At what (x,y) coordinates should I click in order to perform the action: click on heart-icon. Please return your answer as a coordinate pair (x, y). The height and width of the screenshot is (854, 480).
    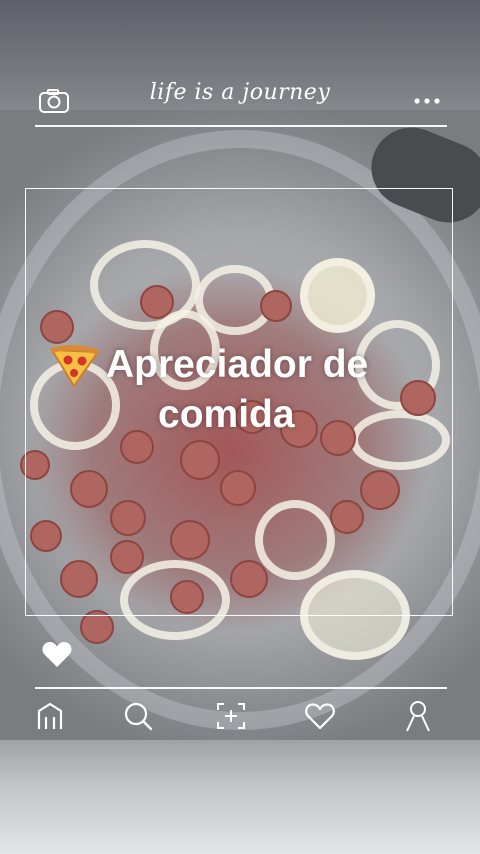
    Looking at the image, I should click on (57, 654).